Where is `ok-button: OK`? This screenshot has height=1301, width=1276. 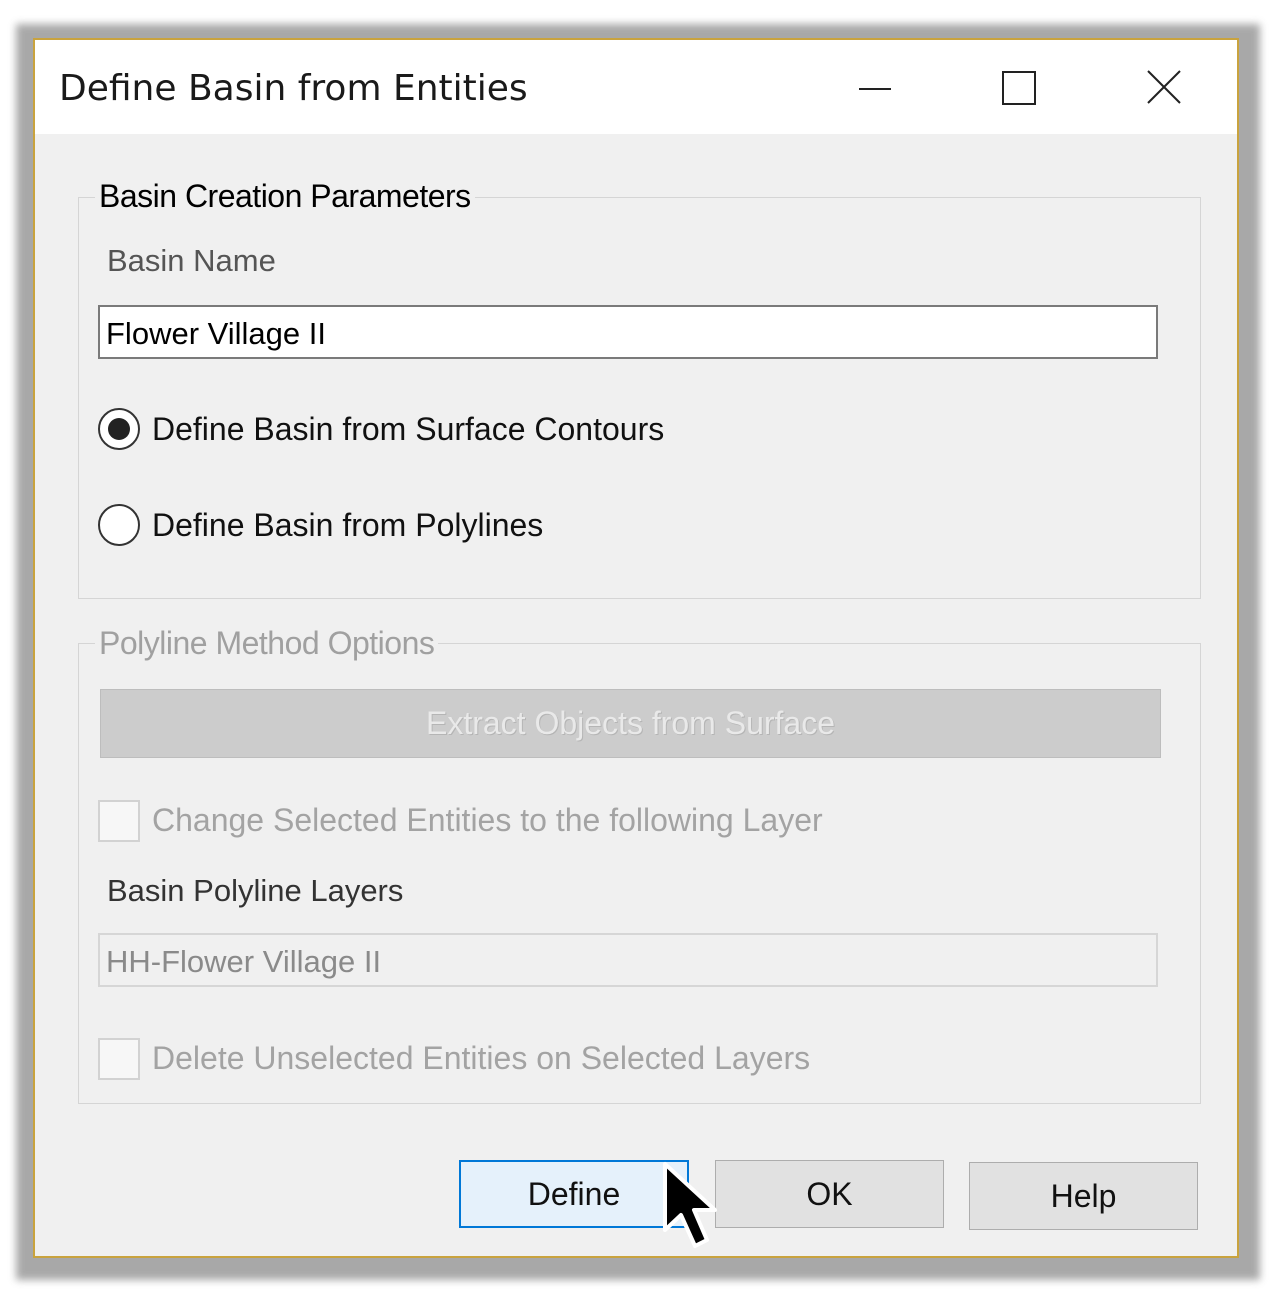
ok-button: OK is located at coordinates (829, 1194).